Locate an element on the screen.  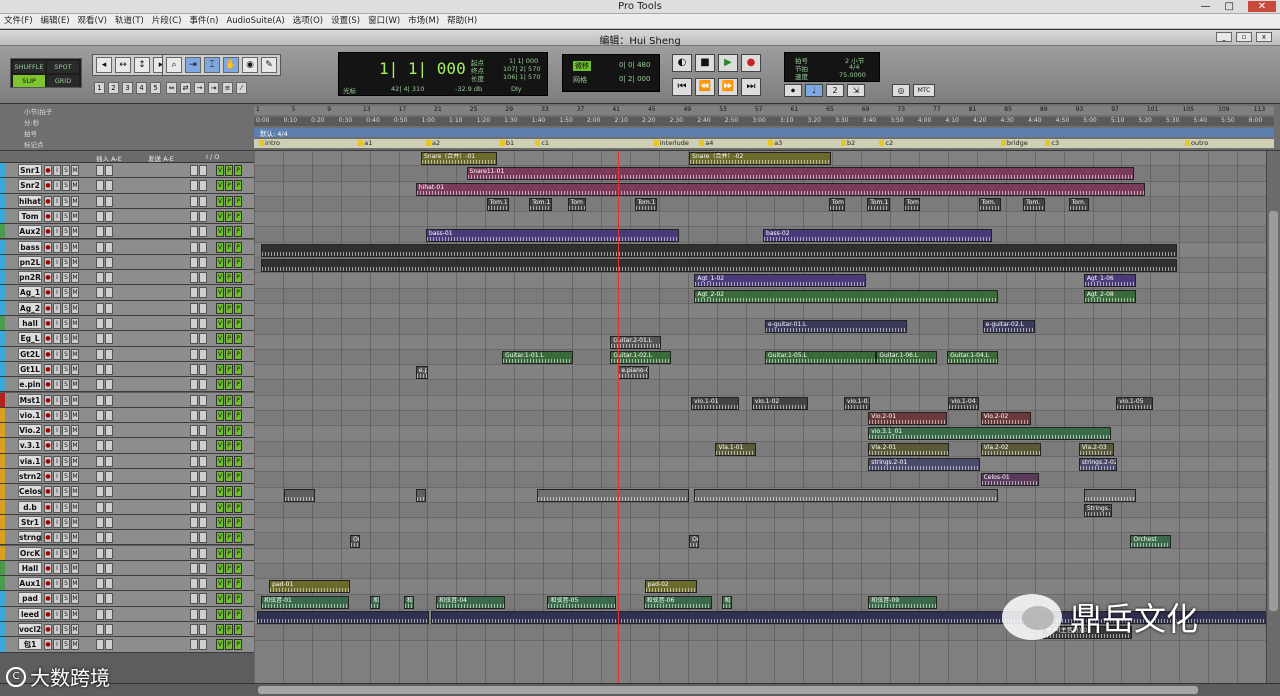
track-row: strng ● I S M V P P is located at coordinates (127, 538).